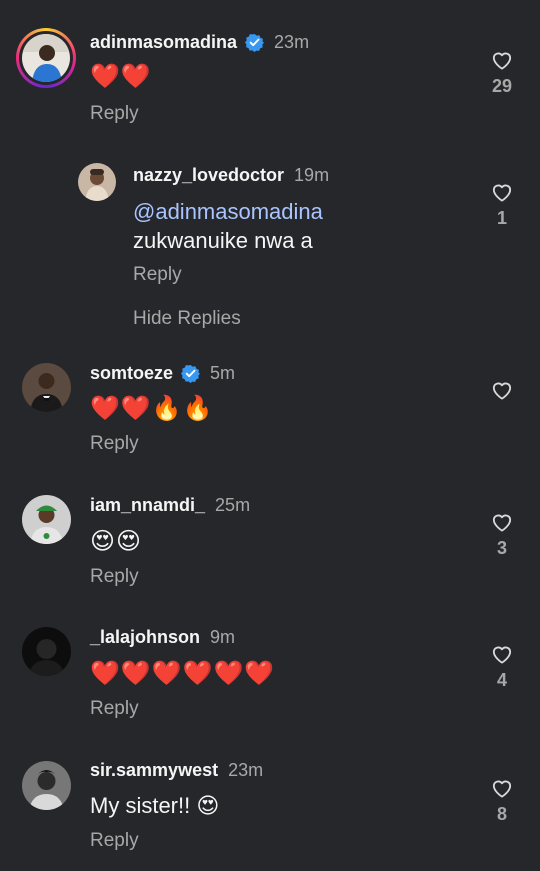  What do you see at coordinates (145, 637) in the screenshot?
I see `username: _lalajohnson` at bounding box center [145, 637].